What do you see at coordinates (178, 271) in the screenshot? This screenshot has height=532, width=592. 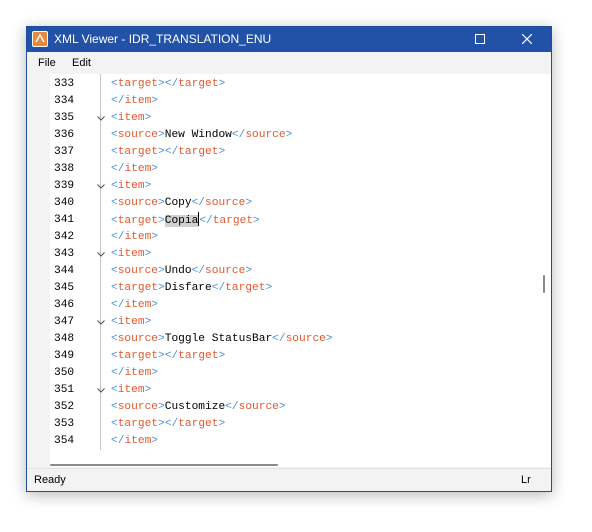 I see `xml-text: Undo` at bounding box center [178, 271].